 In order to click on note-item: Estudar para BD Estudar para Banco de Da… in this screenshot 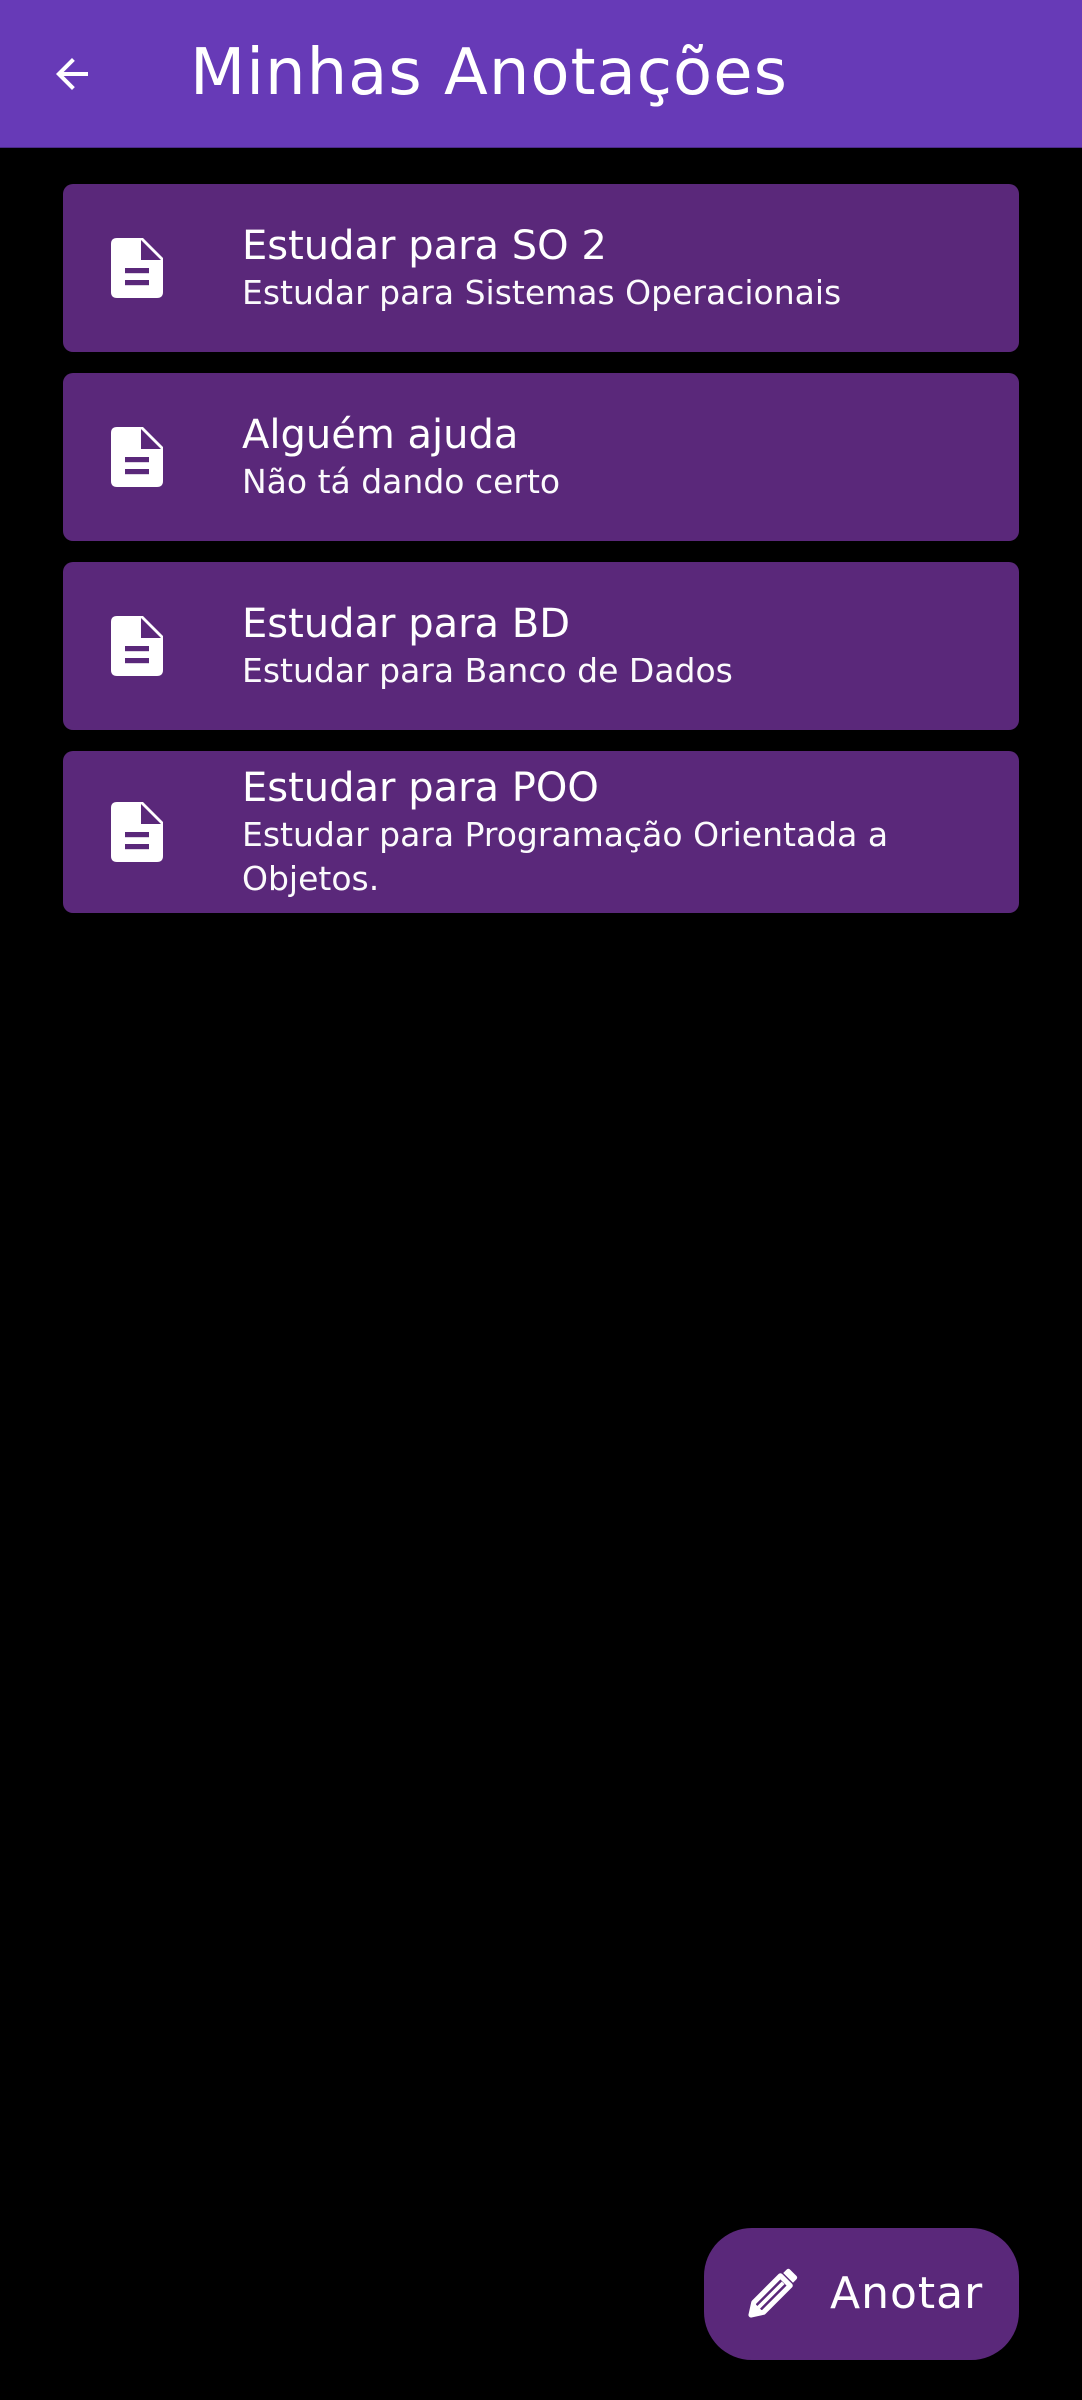, I will do `click(541, 646)`.